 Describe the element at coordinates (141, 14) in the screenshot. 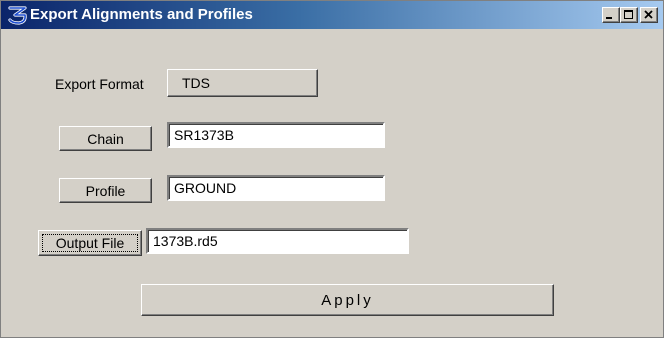

I see `window-title: Export Alignments and Profiles` at that location.